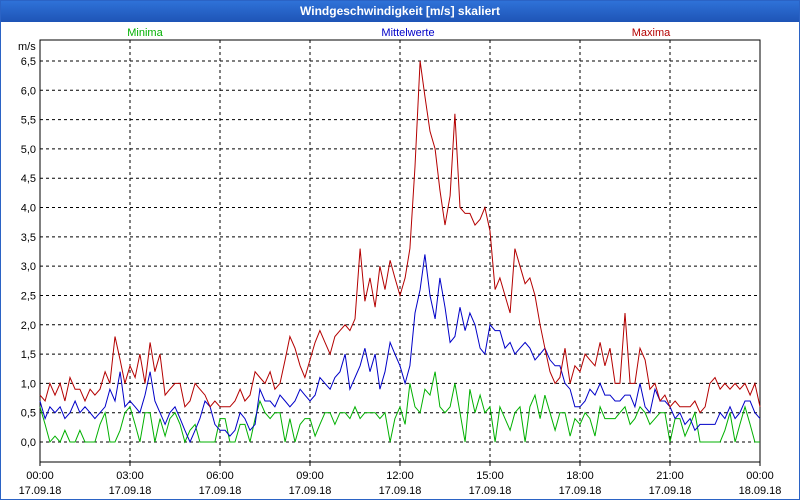 The height and width of the screenshot is (500, 800). Describe the element at coordinates (28, 238) in the screenshot. I see `y-tick-label: 3,5` at that location.